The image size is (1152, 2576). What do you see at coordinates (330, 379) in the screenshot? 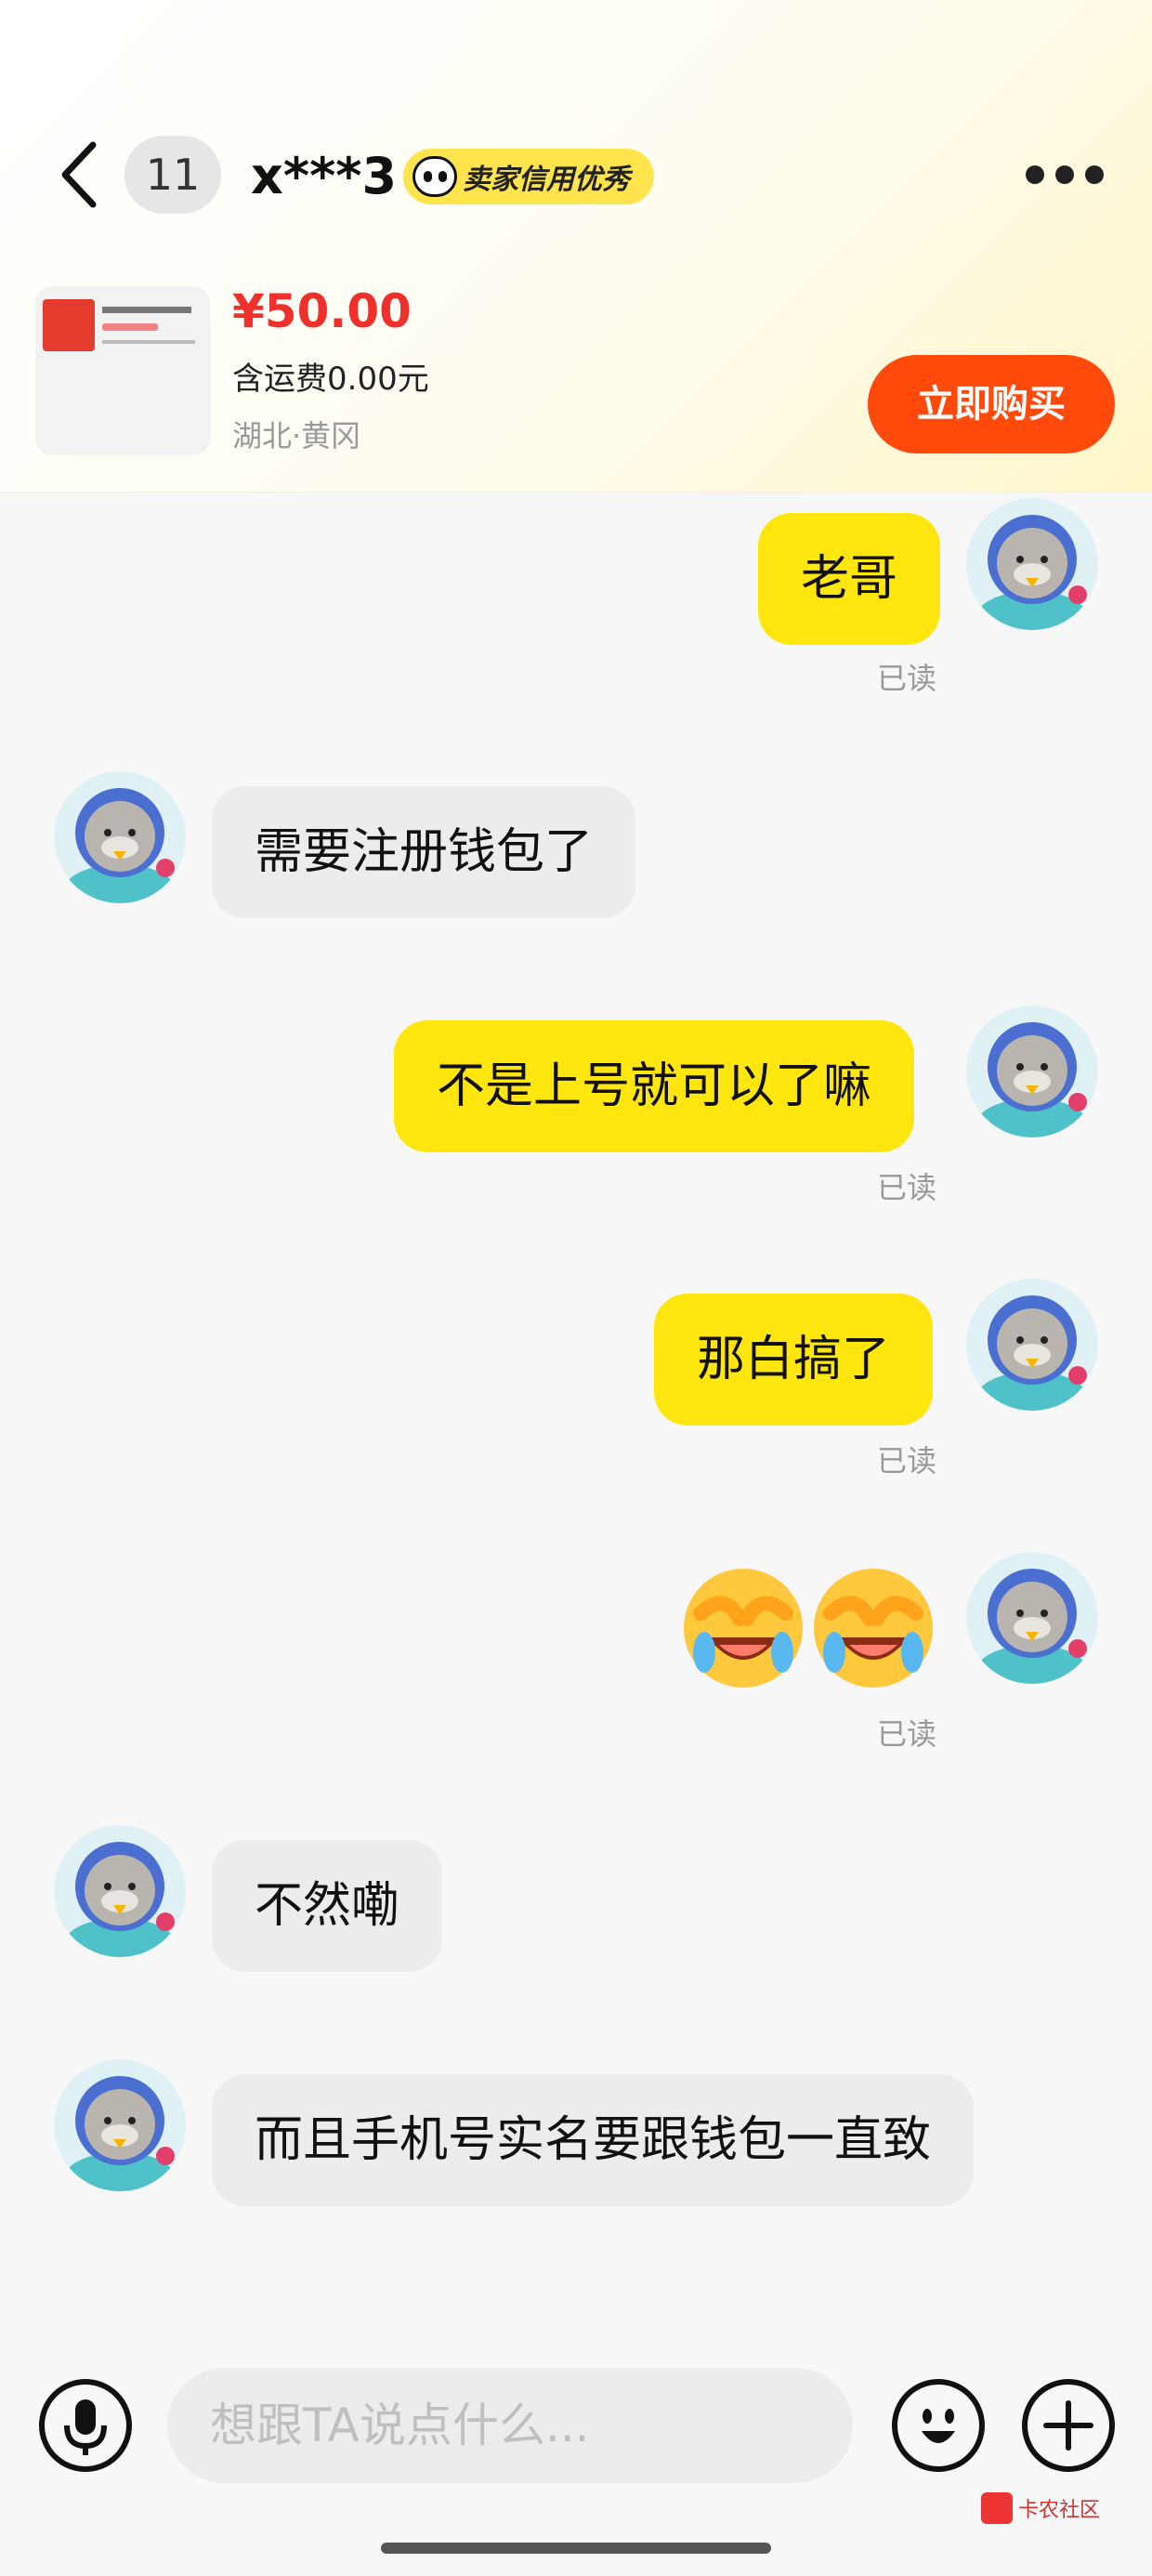
I see `item-shipping: 含运费0.00元` at bounding box center [330, 379].